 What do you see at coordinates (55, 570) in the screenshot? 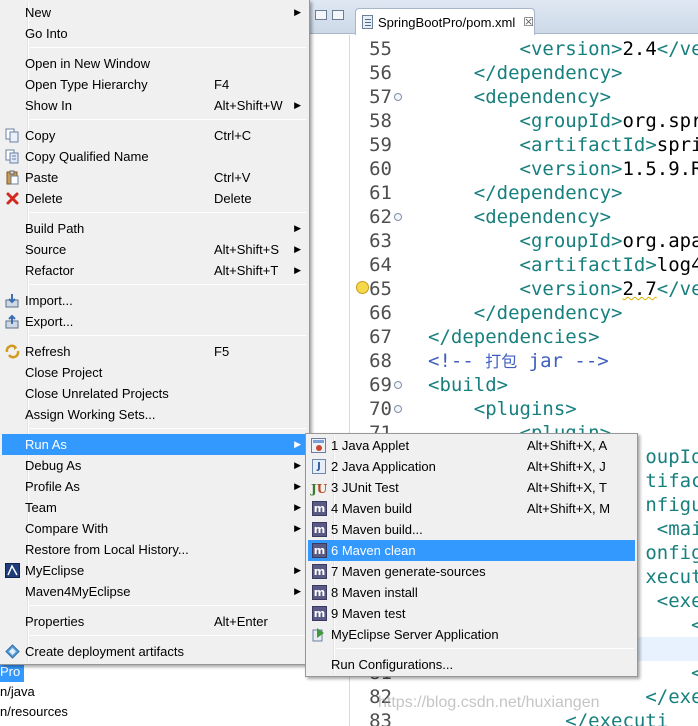
I see `menu-item-label: MyEclipse` at bounding box center [55, 570].